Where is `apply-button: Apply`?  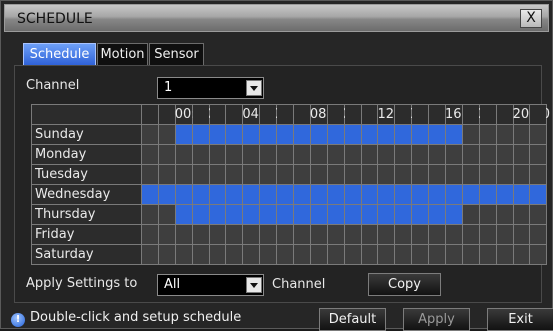
apply-button: Apply is located at coordinates (436, 319).